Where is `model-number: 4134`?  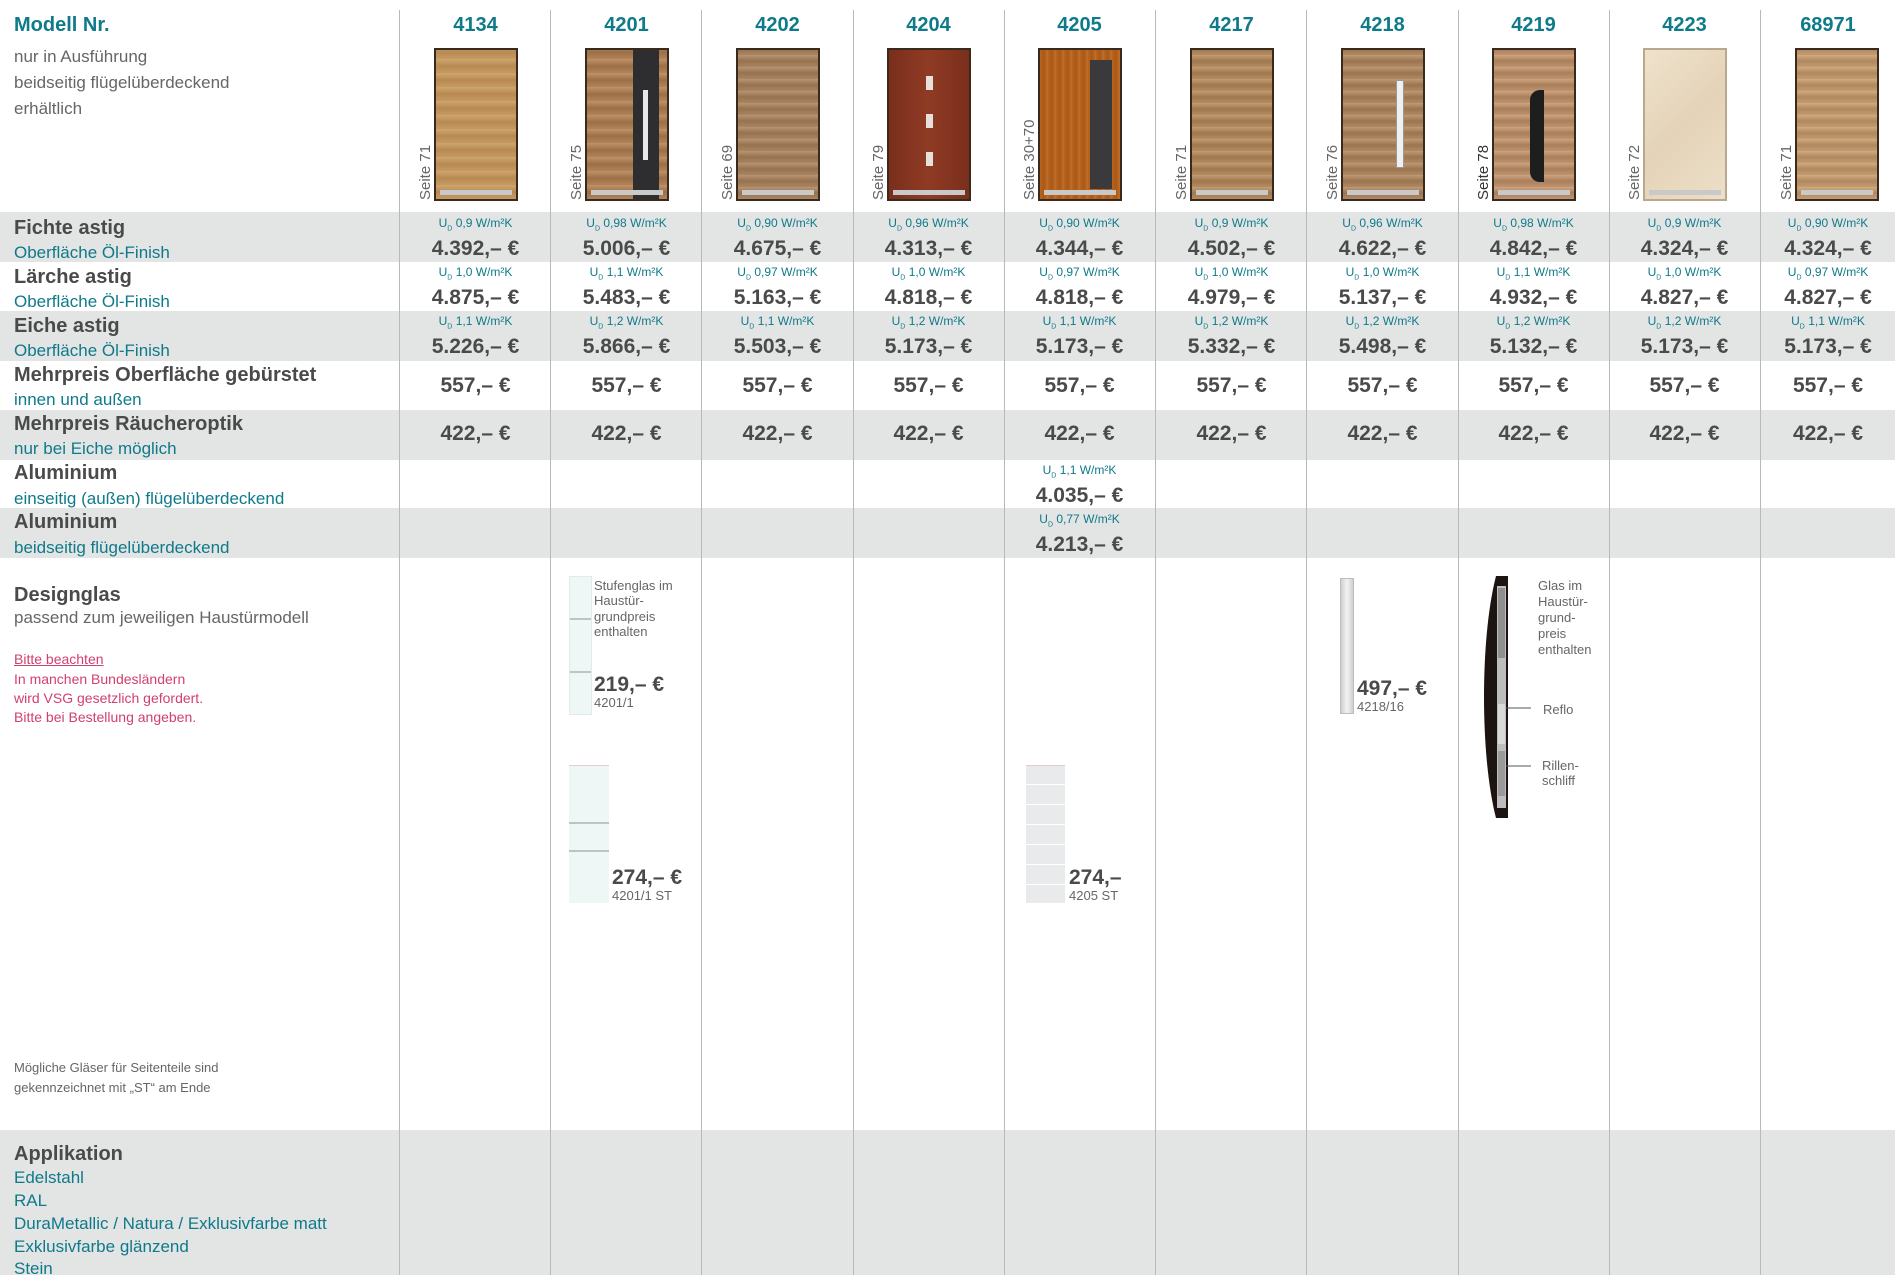
model-number: 4134 is located at coordinates (475, 25).